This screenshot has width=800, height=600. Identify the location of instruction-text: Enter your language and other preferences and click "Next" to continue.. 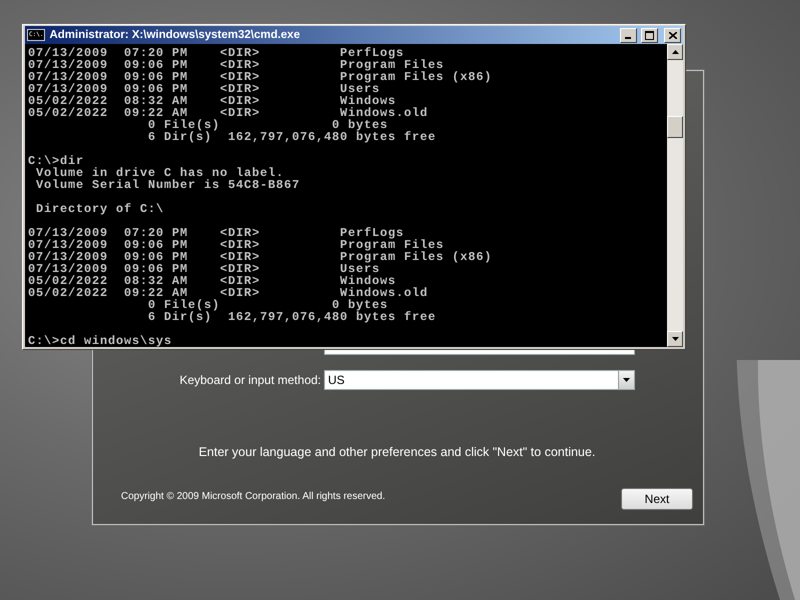
(397, 452).